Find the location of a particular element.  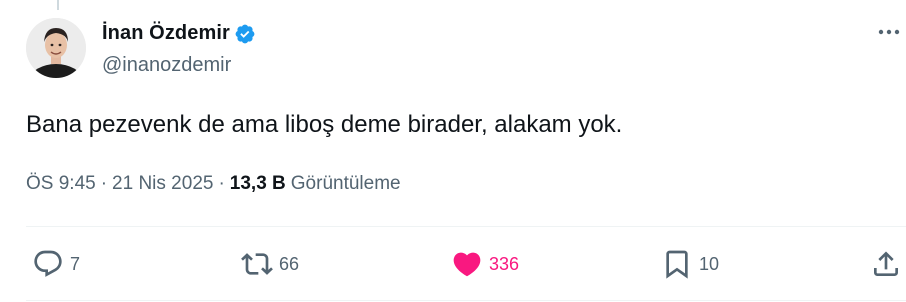

bookmark-icon is located at coordinates (677, 264).